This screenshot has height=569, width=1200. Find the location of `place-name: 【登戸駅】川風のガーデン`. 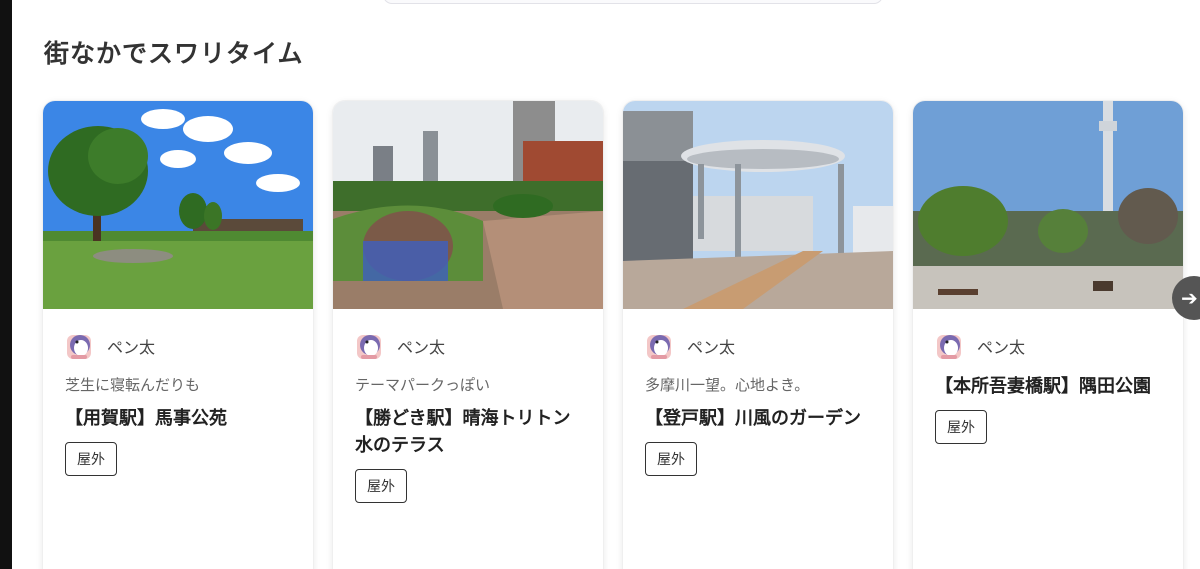

place-name: 【登戸駅】川風のガーデン is located at coordinates (758, 418).